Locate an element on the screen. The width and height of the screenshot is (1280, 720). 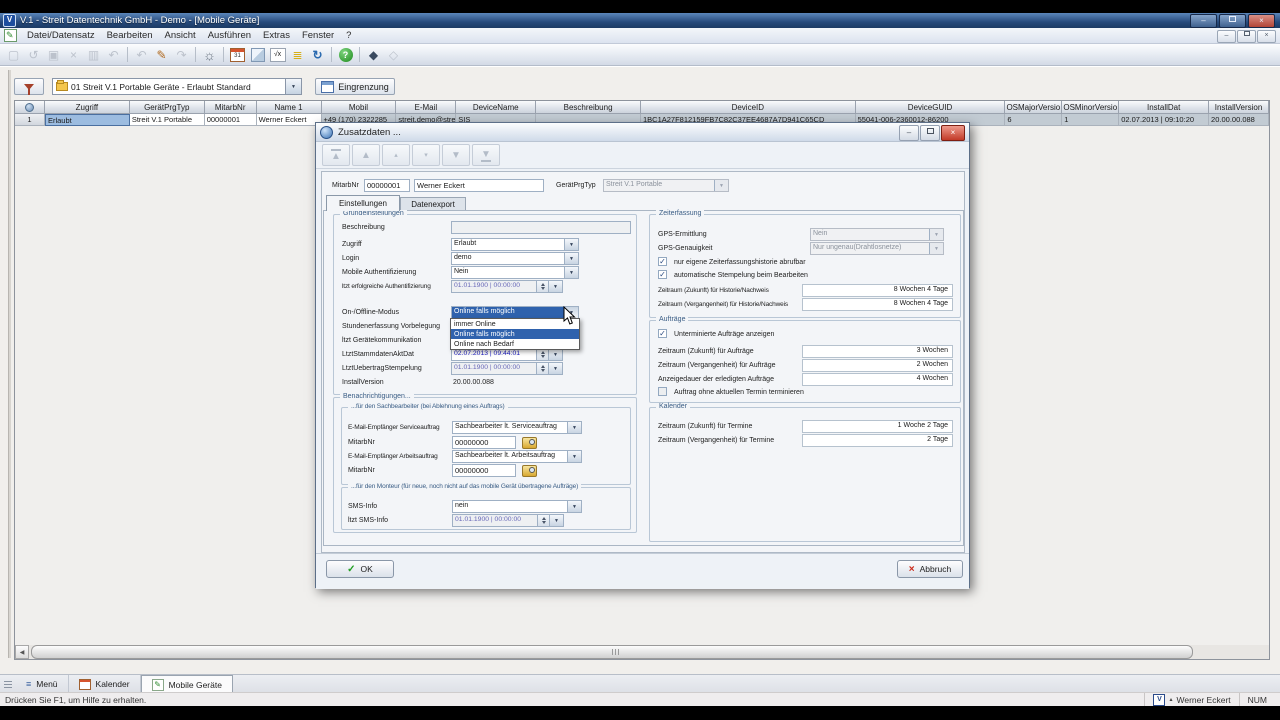
cell-installversion: 20.00.00.088 is located at coordinates (1239, 120).